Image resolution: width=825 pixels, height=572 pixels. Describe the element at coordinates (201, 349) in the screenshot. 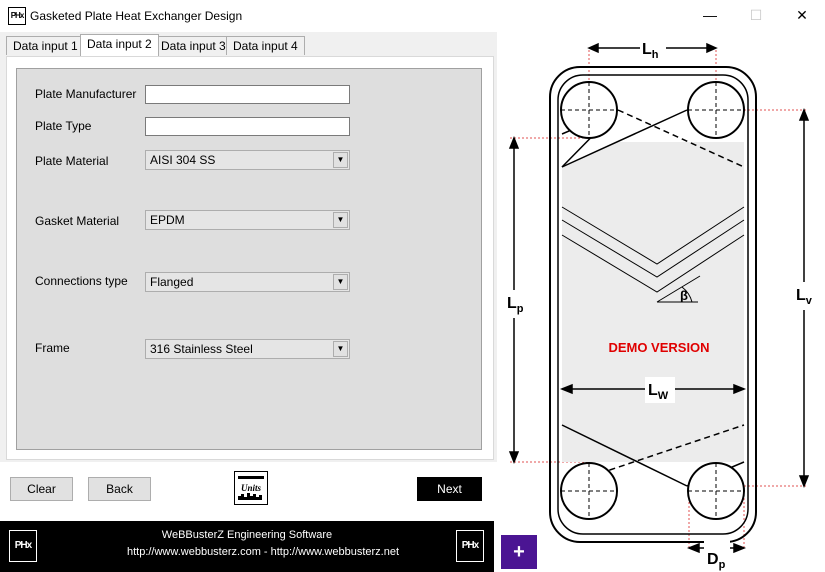

I see `frame-value: 316 Stainless Steel` at that location.